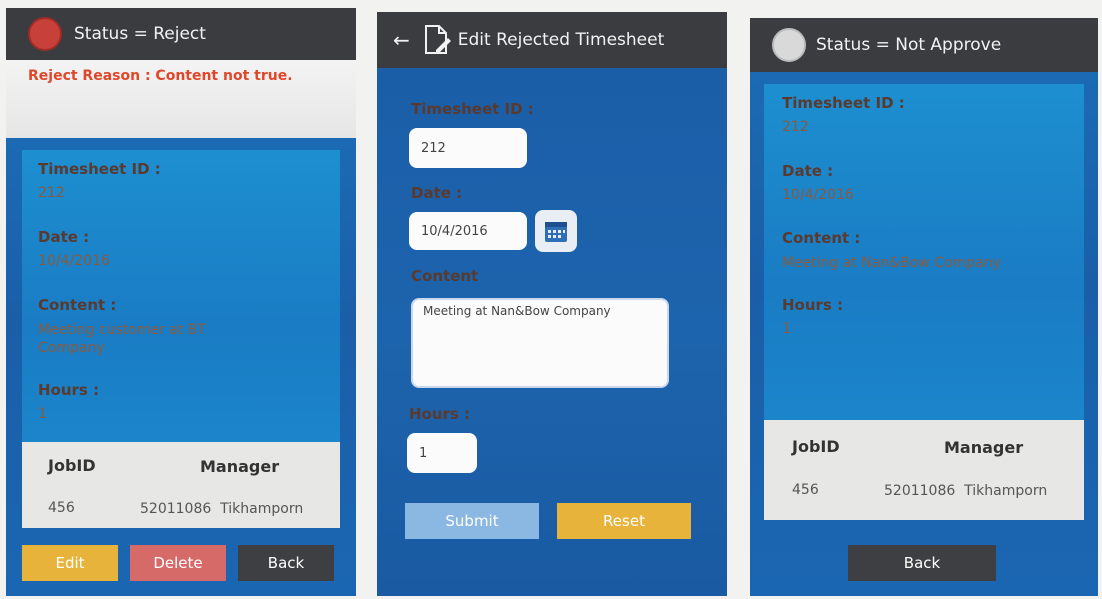  What do you see at coordinates (909, 45) in the screenshot?
I see `status-text: Status = Not Approve` at bounding box center [909, 45].